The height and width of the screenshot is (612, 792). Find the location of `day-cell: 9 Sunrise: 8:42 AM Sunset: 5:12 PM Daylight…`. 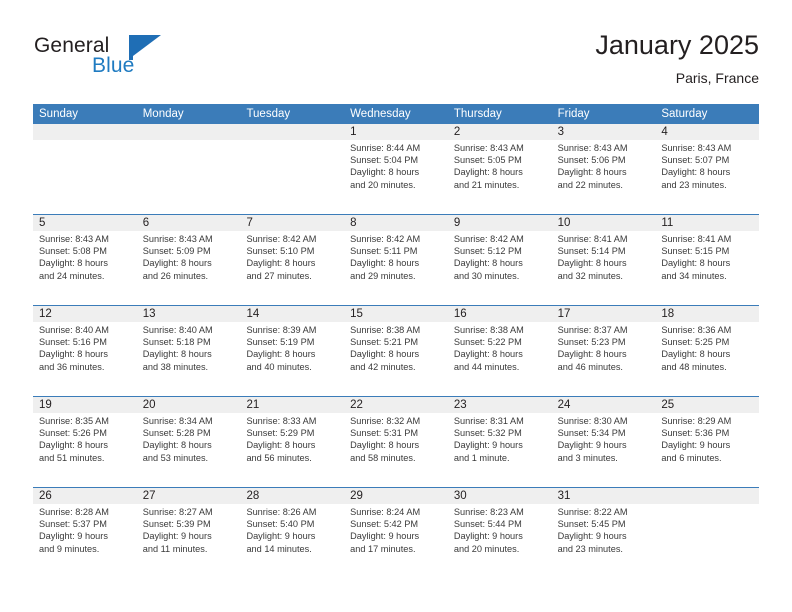

day-cell: 9 Sunrise: 8:42 AM Sunset: 5:12 PM Daylight… is located at coordinates (500, 260).